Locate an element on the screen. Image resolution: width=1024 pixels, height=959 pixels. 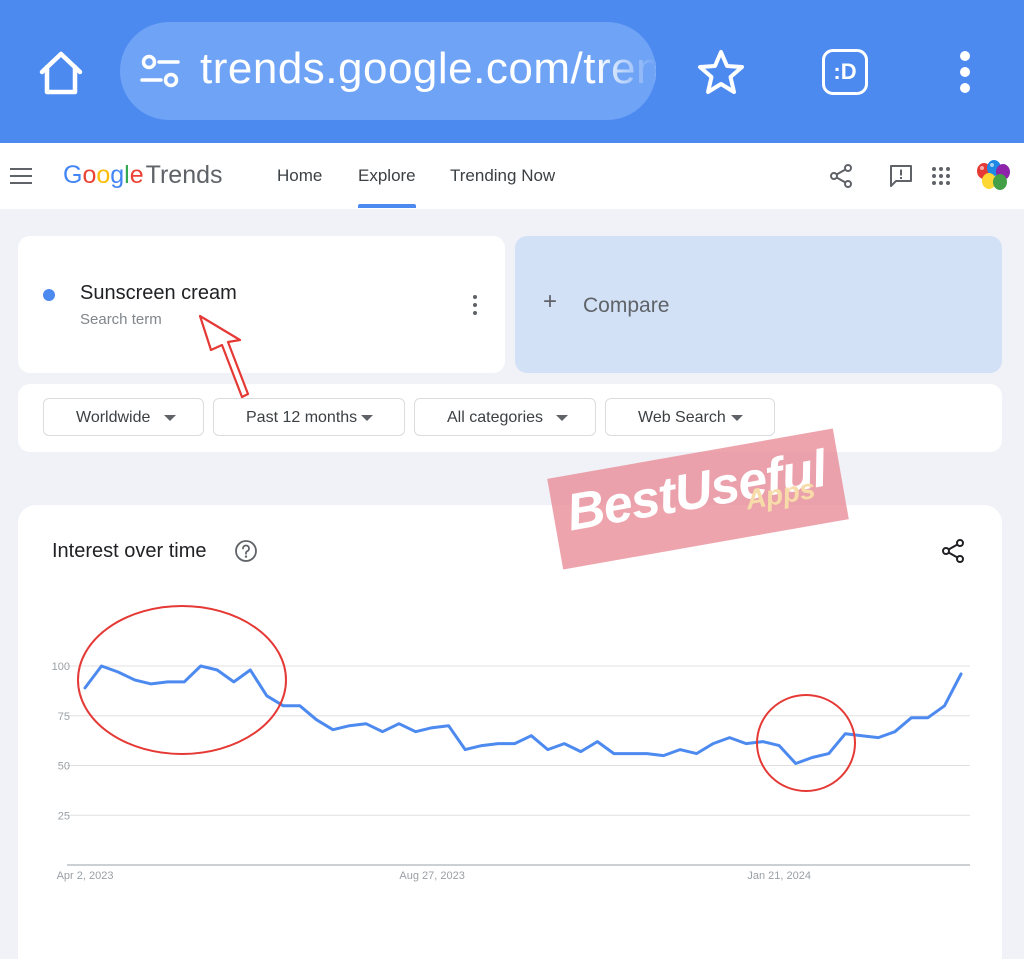
annotation-arrow is located at coordinates (224, 356).